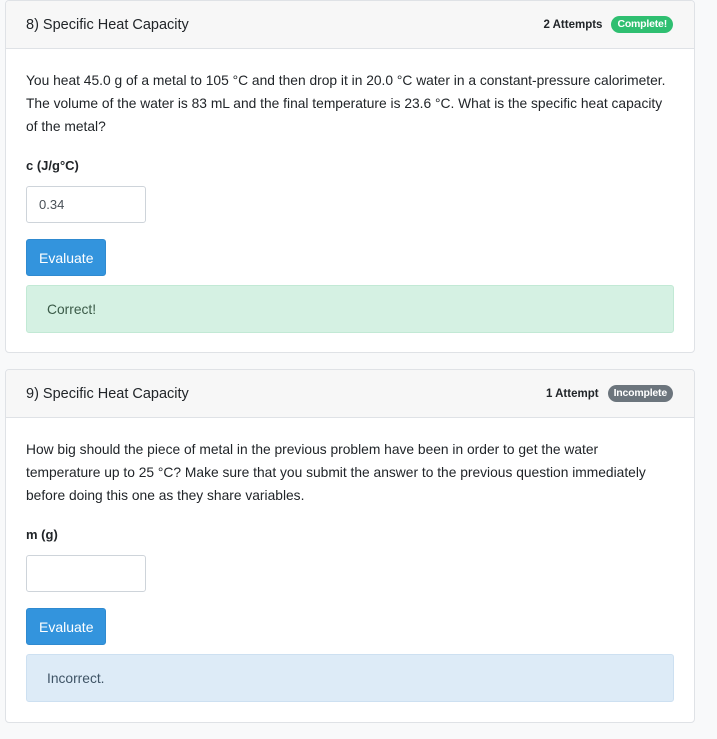 This screenshot has width=717, height=739. What do you see at coordinates (640, 393) in the screenshot?
I see `status-badge: Incomplete` at bounding box center [640, 393].